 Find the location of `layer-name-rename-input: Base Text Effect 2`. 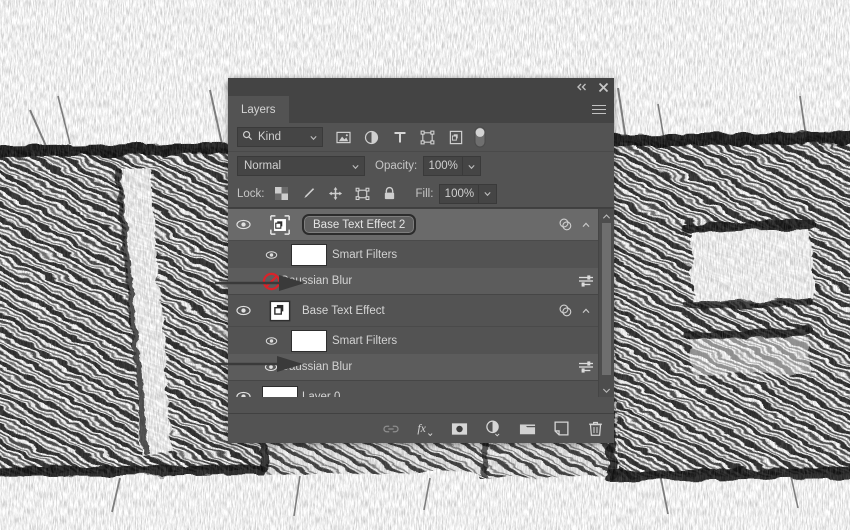

layer-name-rename-input: Base Text Effect 2 is located at coordinates (359, 224).